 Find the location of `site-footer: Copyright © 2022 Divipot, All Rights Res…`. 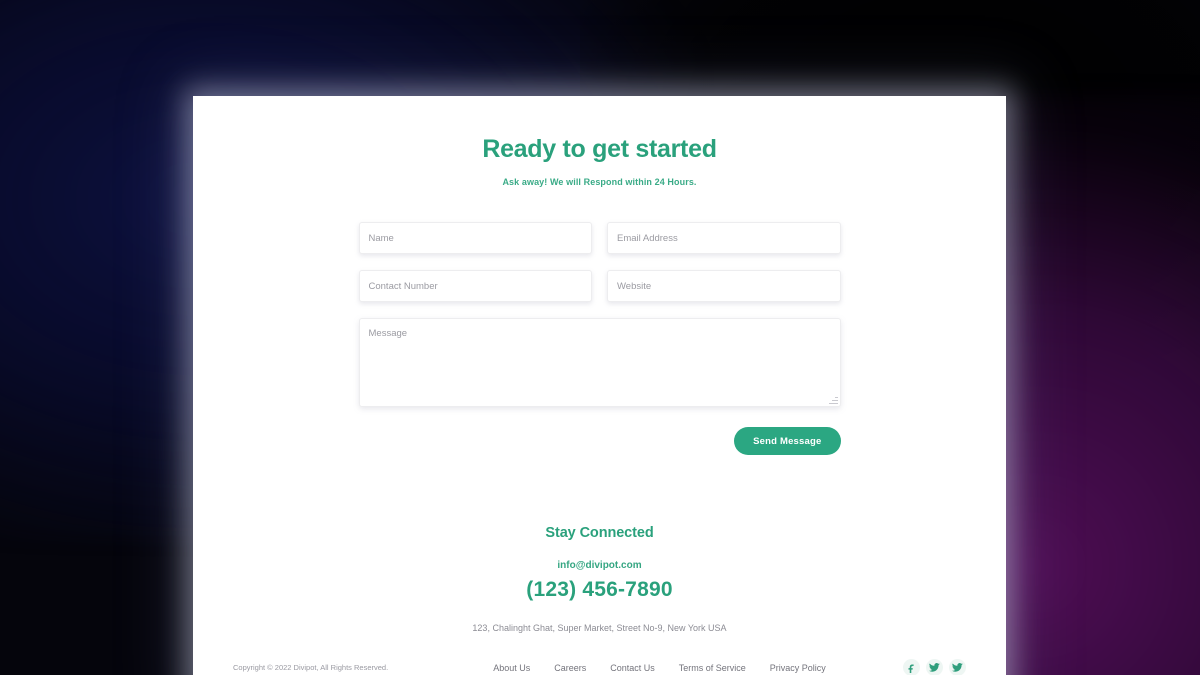

site-footer: Copyright © 2022 Divipot, All Rights Res… is located at coordinates (599, 667).